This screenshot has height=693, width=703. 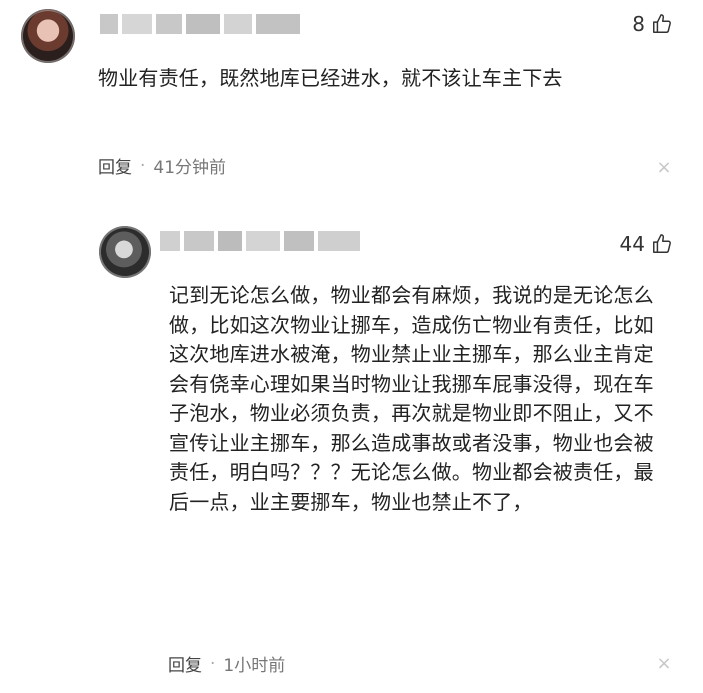 I want to click on like-count: 44, so click(x=632, y=244).